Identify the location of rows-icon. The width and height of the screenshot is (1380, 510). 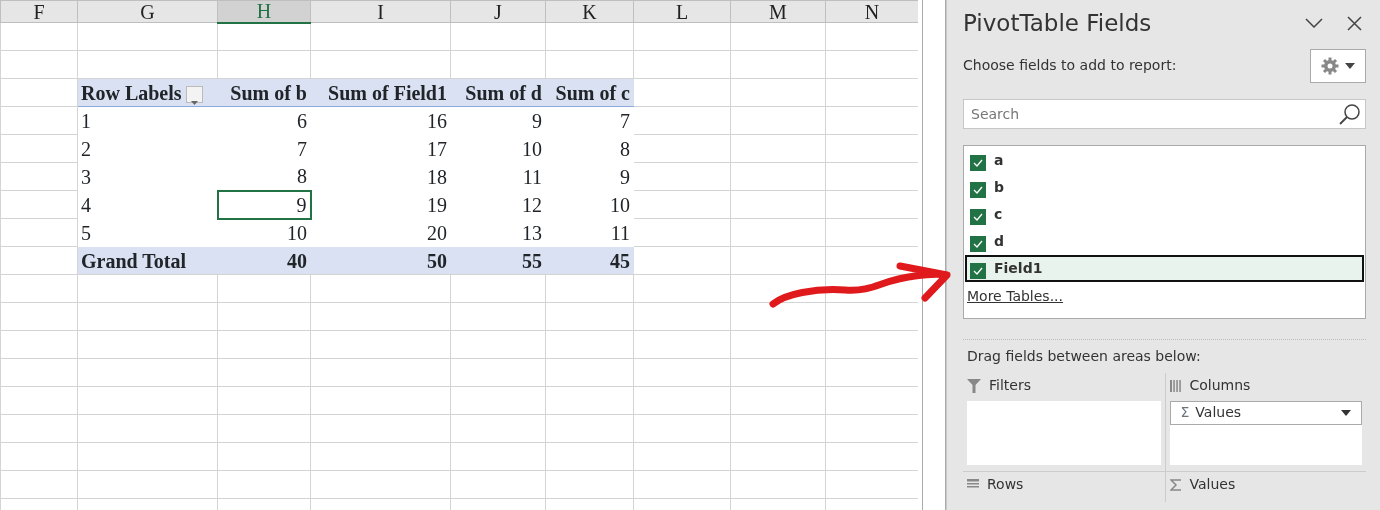
(973, 484).